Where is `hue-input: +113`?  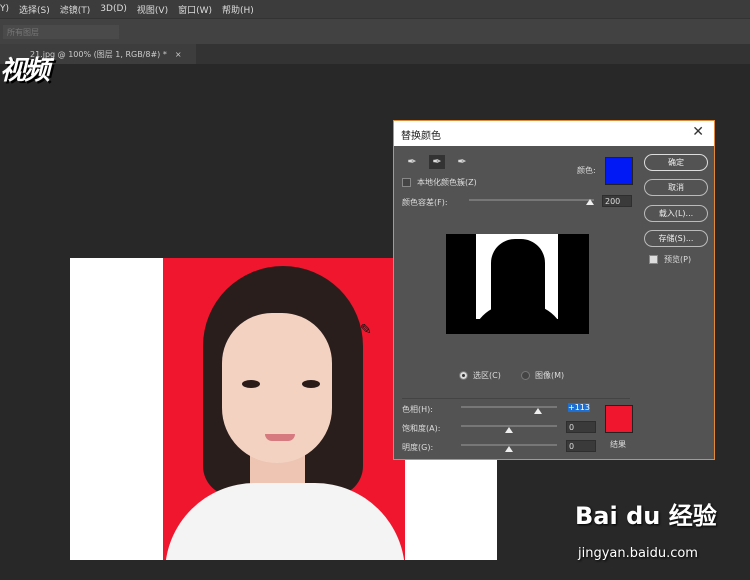 hue-input: +113 is located at coordinates (581, 408).